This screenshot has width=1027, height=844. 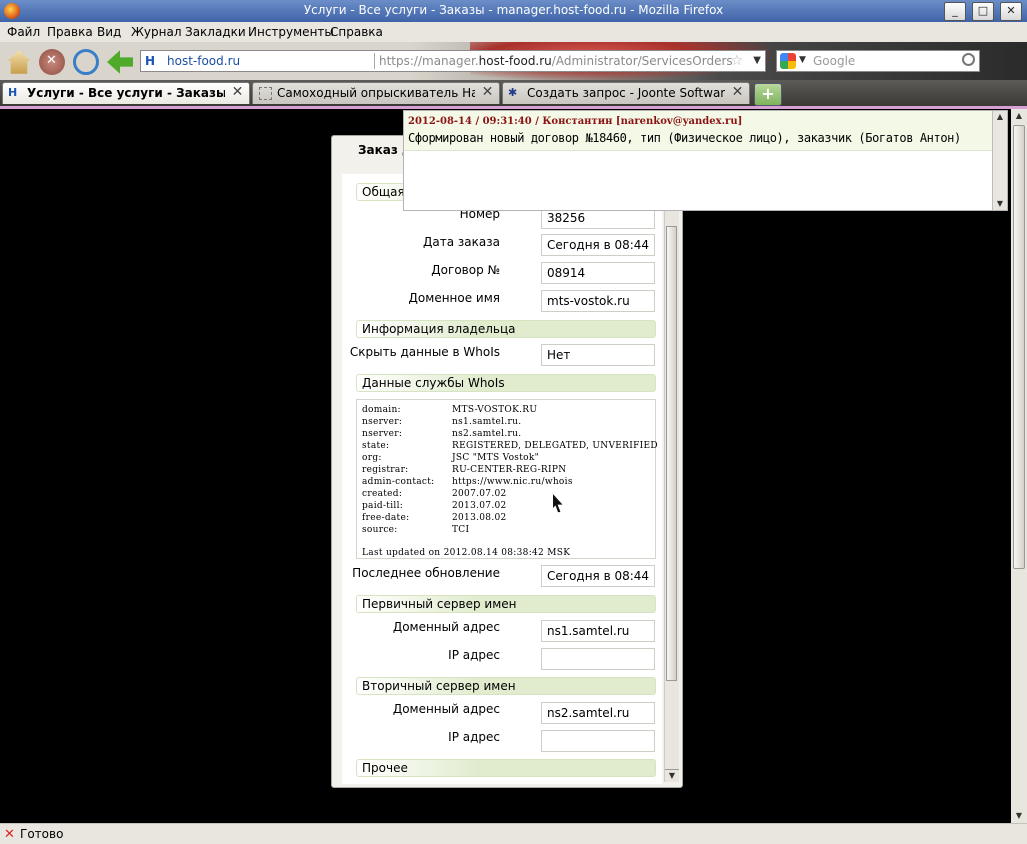 I want to click on scroll-down-icon: ▼, so click(x=1019, y=816).